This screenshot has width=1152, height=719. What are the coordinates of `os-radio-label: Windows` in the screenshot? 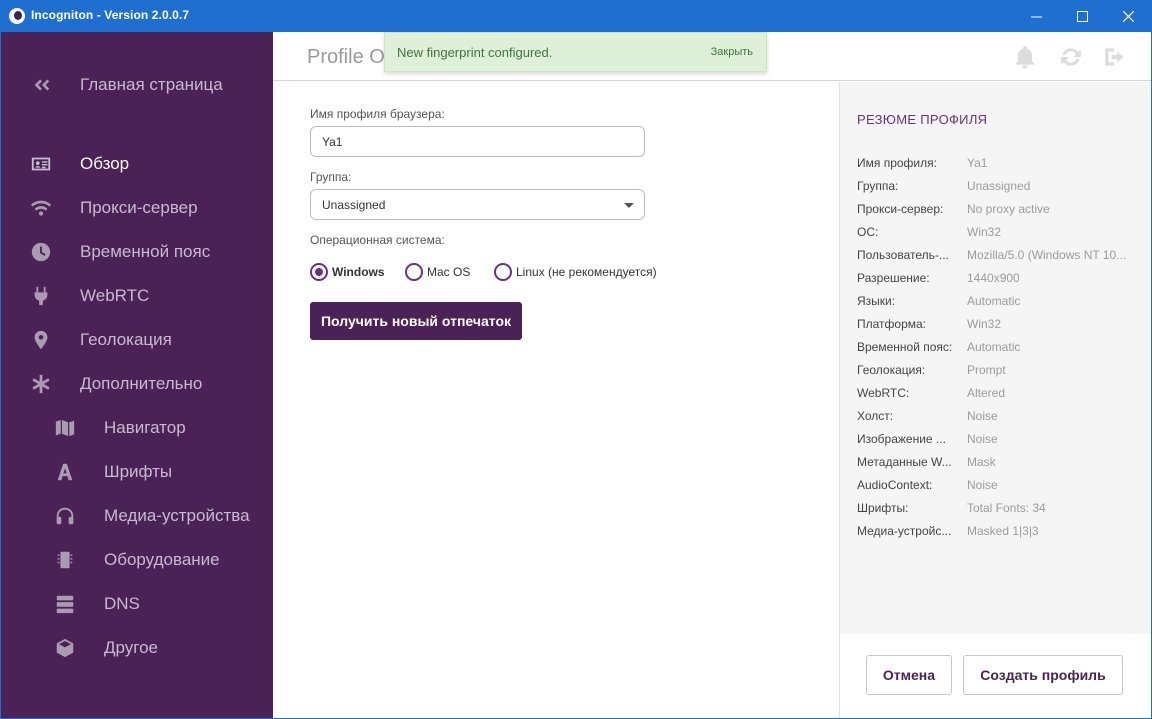 It's located at (358, 272).